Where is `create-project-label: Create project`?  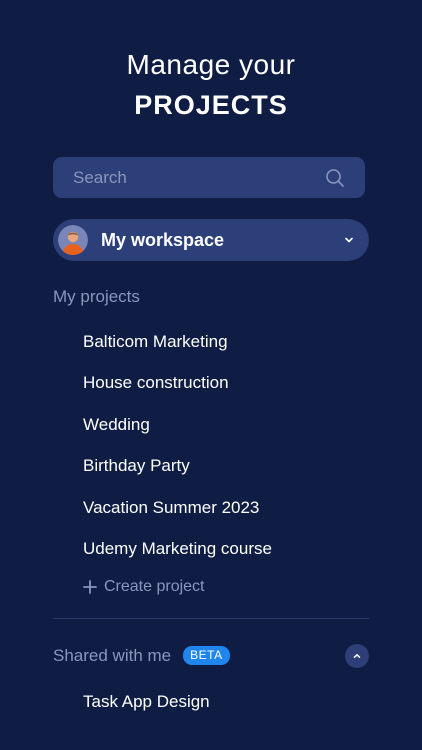
create-project-label: Create project is located at coordinates (154, 586).